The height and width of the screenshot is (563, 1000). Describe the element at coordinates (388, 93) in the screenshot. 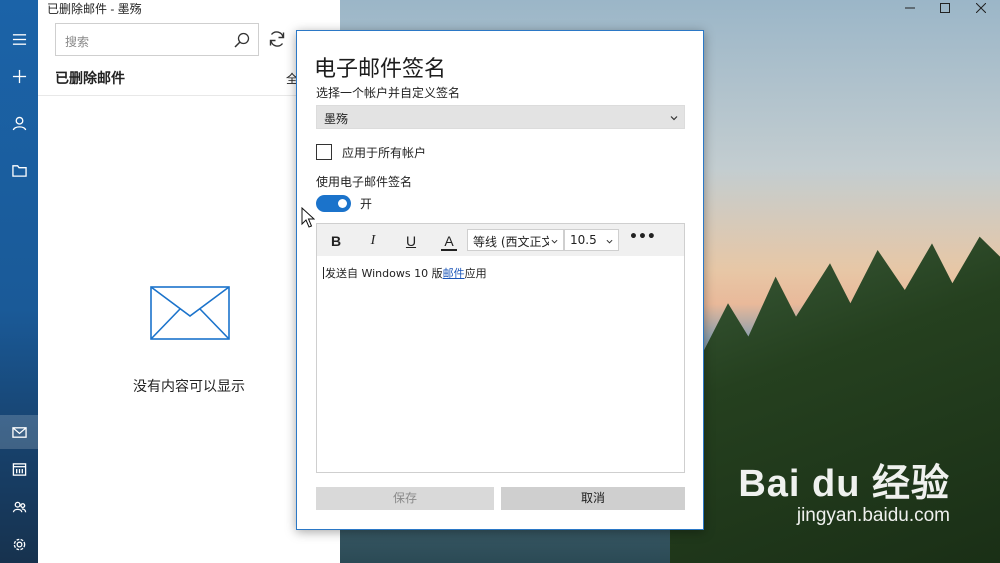

I see `choose-account-label: 选择一个帐户并自定义签名` at that location.